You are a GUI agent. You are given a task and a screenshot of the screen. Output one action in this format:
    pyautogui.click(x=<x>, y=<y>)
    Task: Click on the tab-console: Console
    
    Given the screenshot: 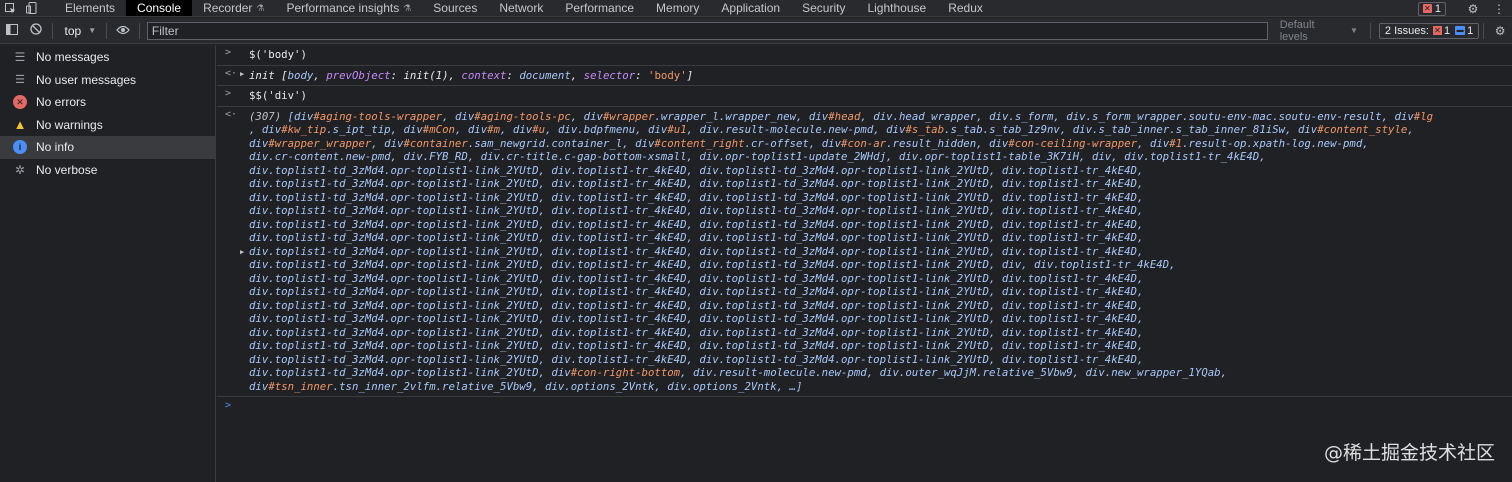 What is the action you would take?
    pyautogui.click(x=159, y=8)
    